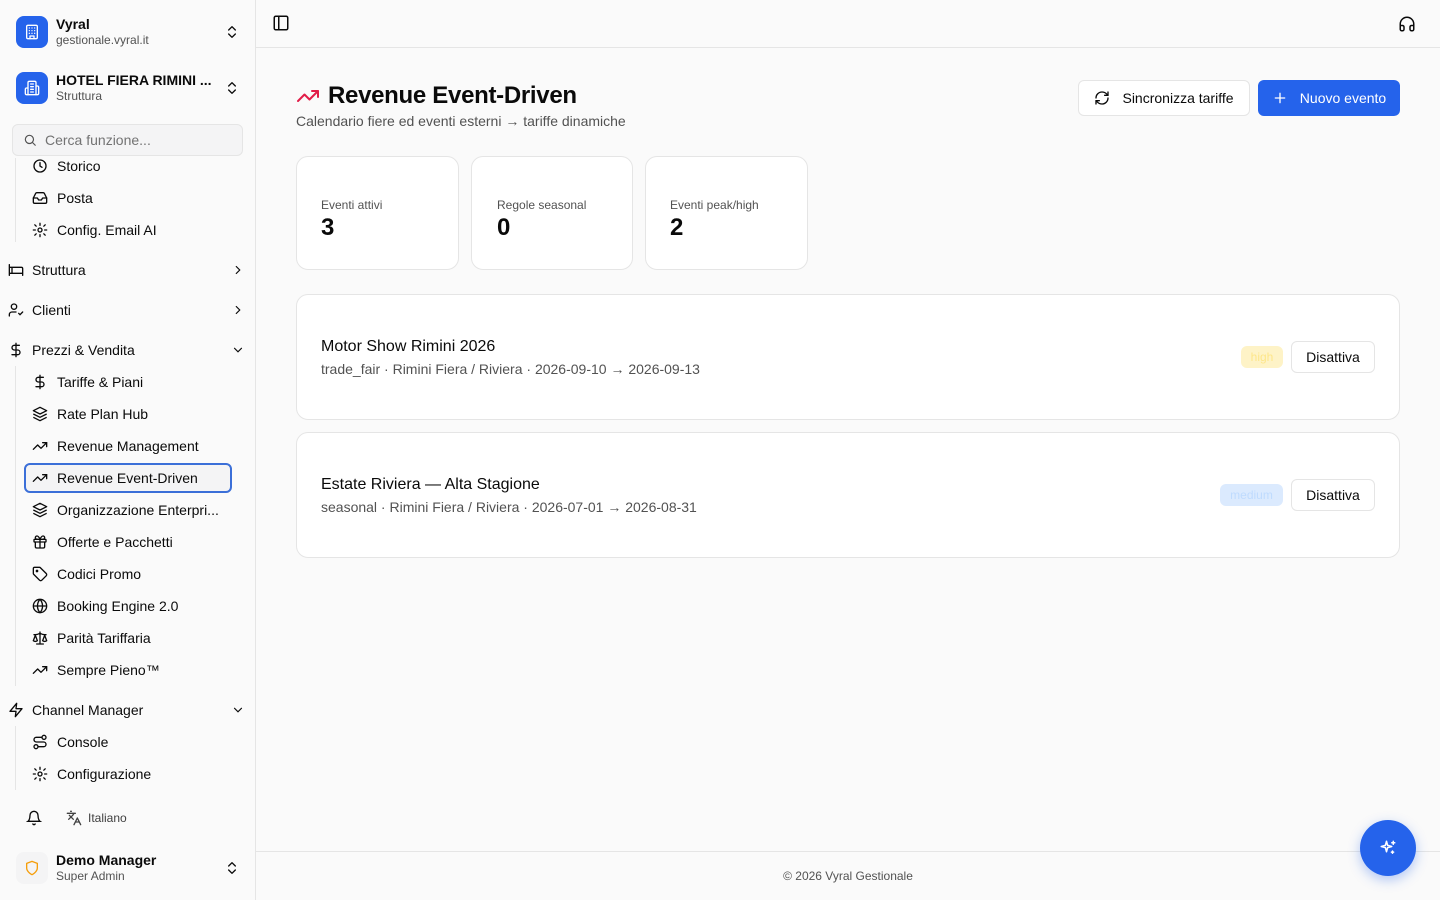 The height and width of the screenshot is (900, 1440). What do you see at coordinates (32, 88) in the screenshot?
I see `hotel-icon` at bounding box center [32, 88].